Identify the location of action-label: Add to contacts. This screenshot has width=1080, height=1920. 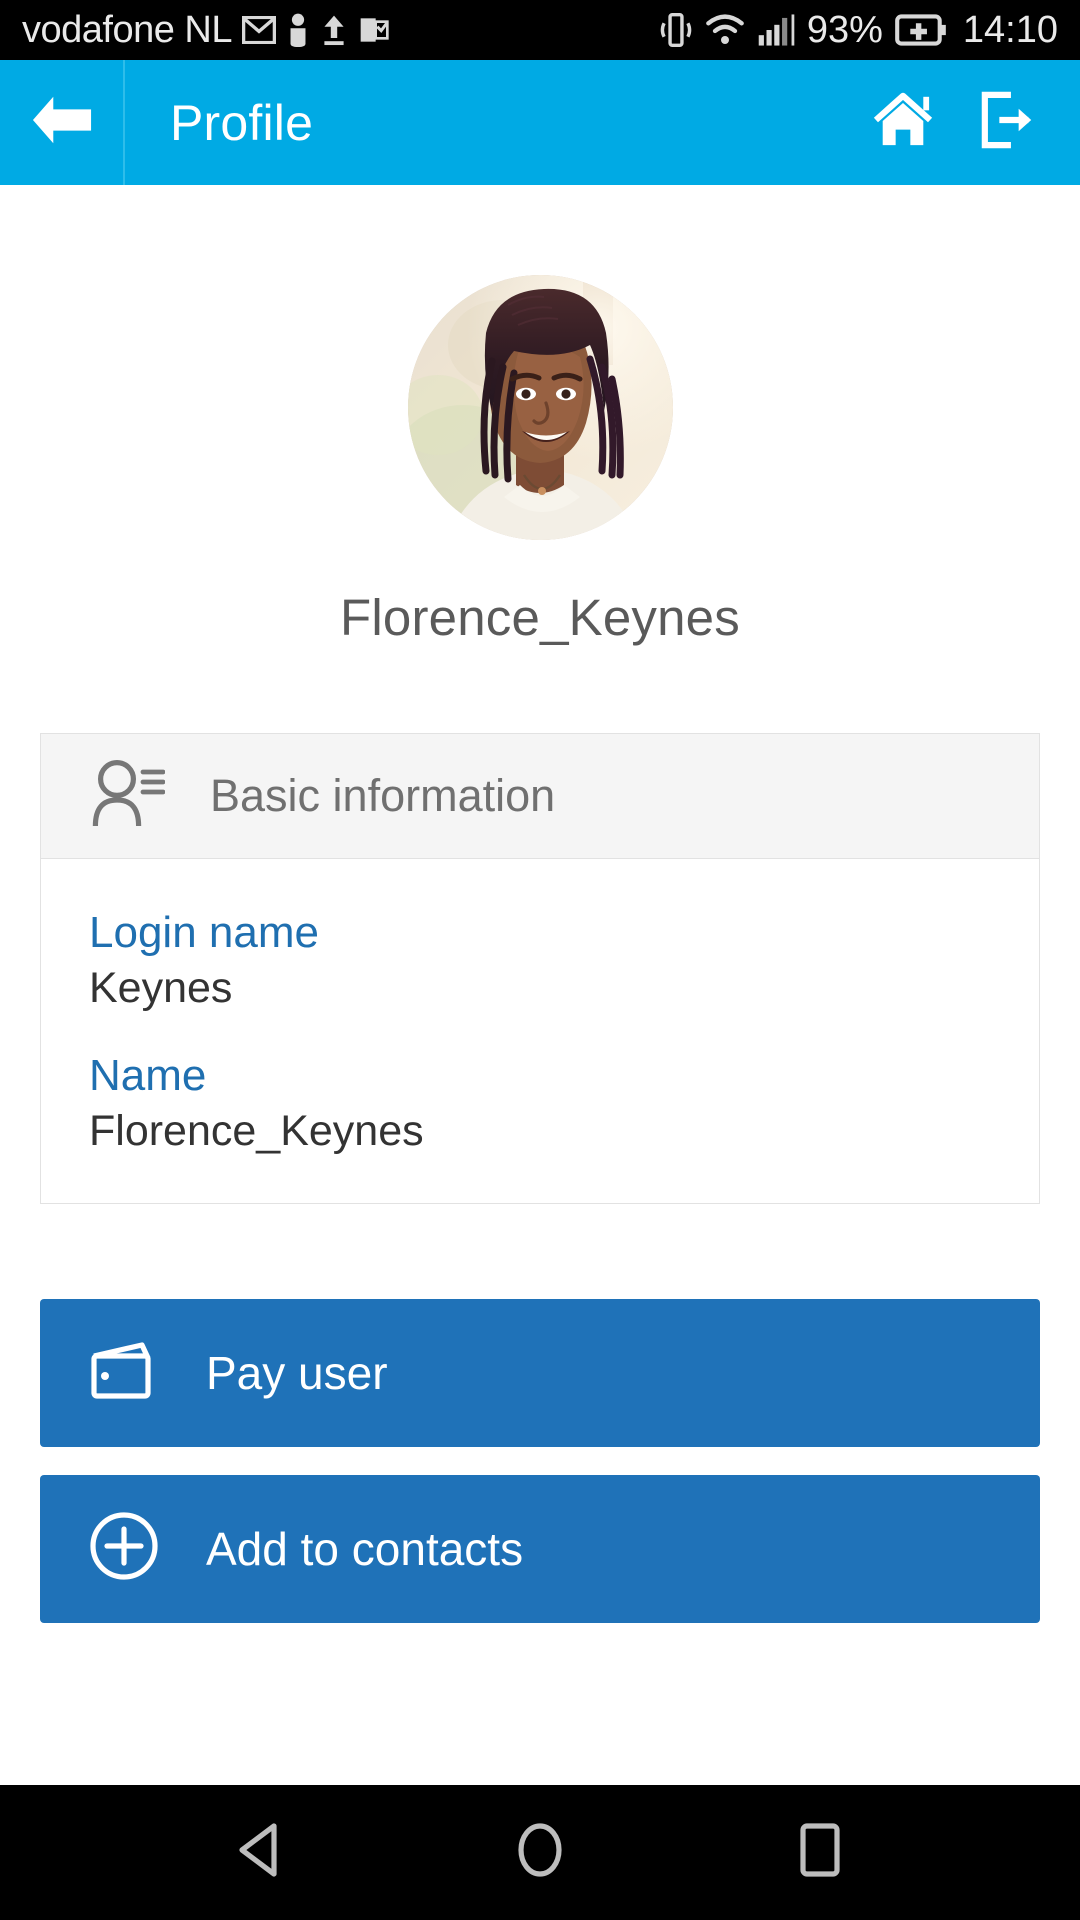
(365, 1548).